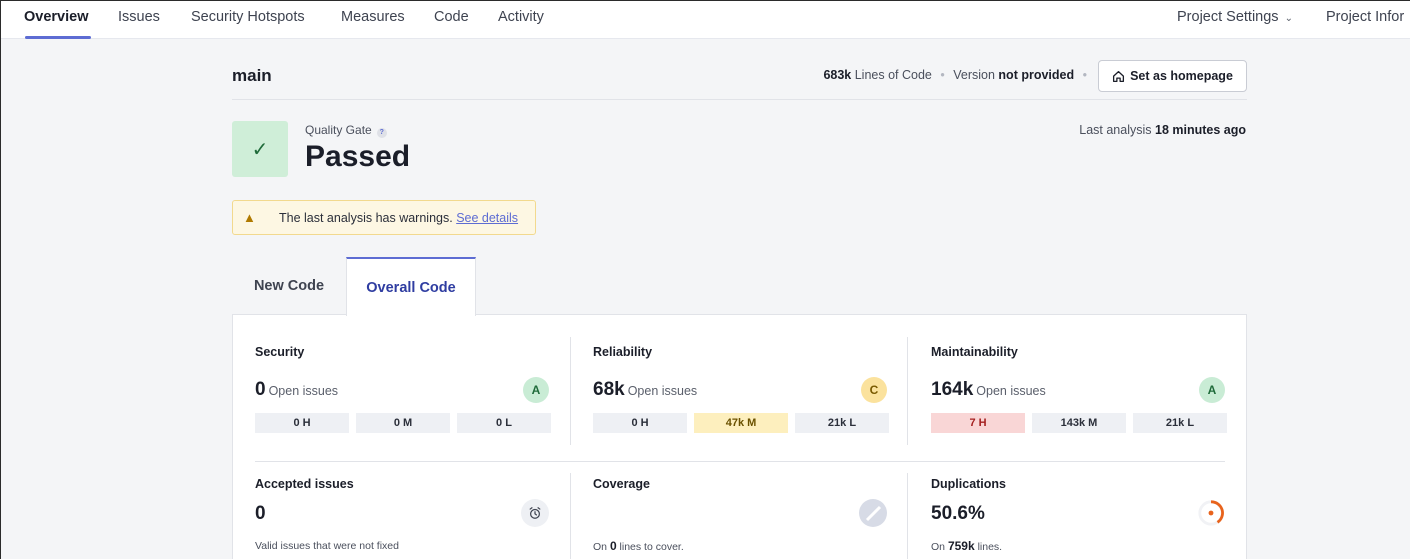  I want to click on checkmark-icon: ✓, so click(260, 149).